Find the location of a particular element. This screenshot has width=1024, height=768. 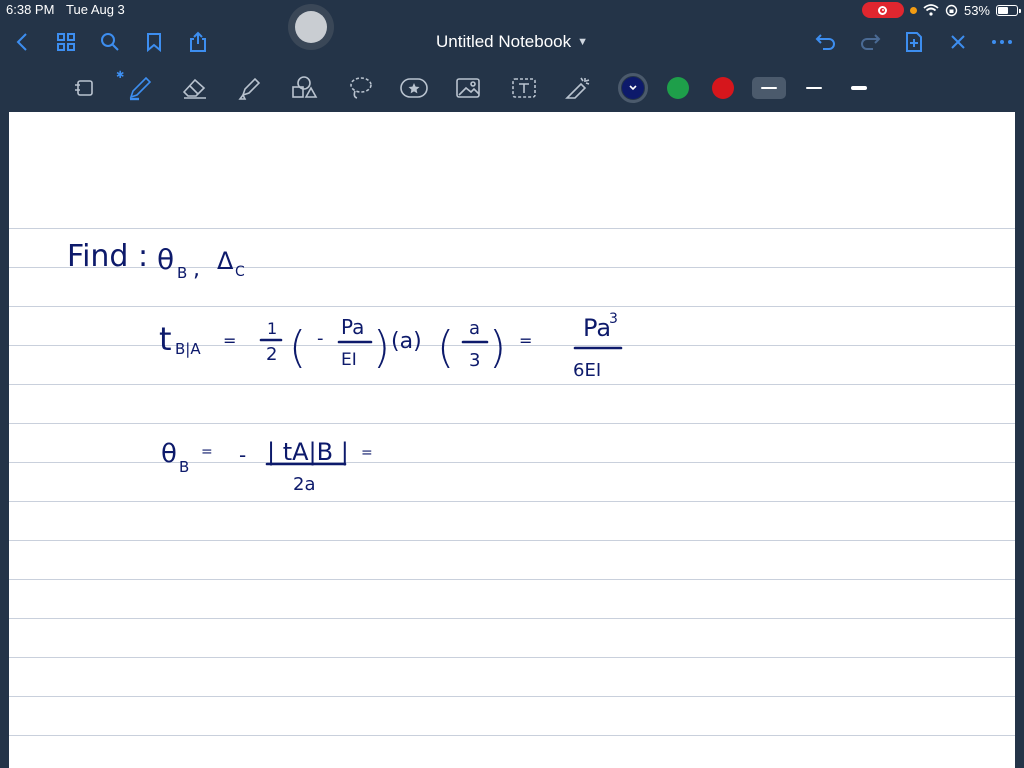

pa-numerator: Pa is located at coordinates (352, 327).